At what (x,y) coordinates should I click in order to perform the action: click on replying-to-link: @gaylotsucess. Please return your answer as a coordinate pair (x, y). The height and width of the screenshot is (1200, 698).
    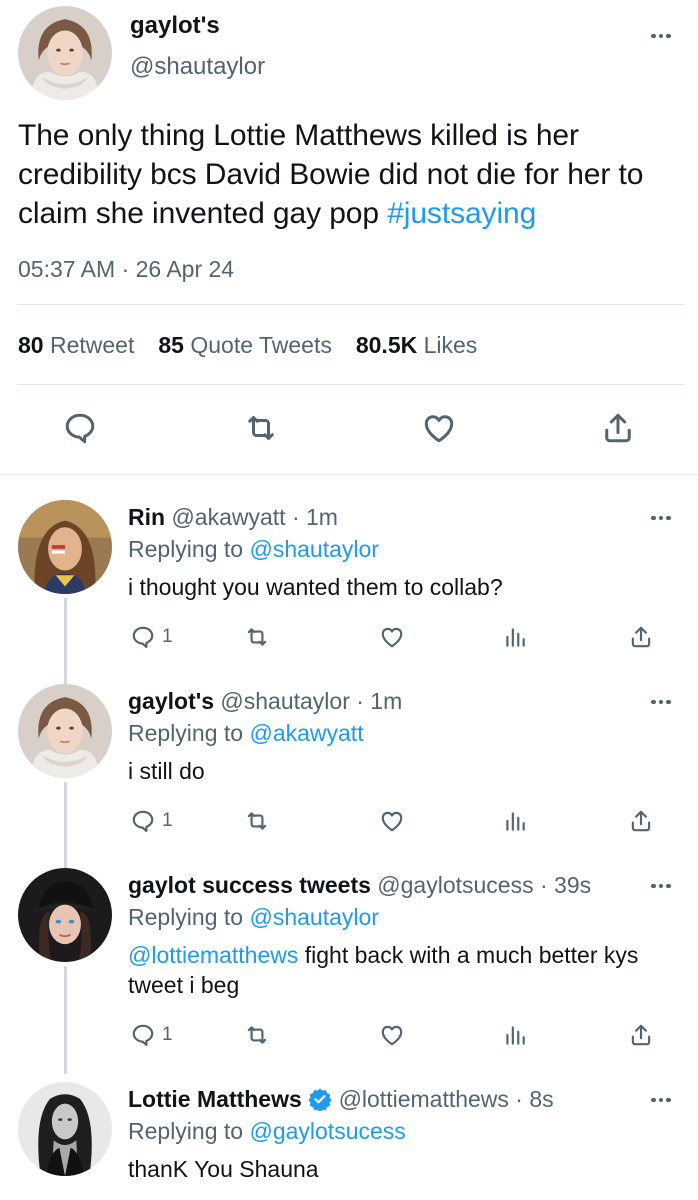
    Looking at the image, I should click on (327, 1131).